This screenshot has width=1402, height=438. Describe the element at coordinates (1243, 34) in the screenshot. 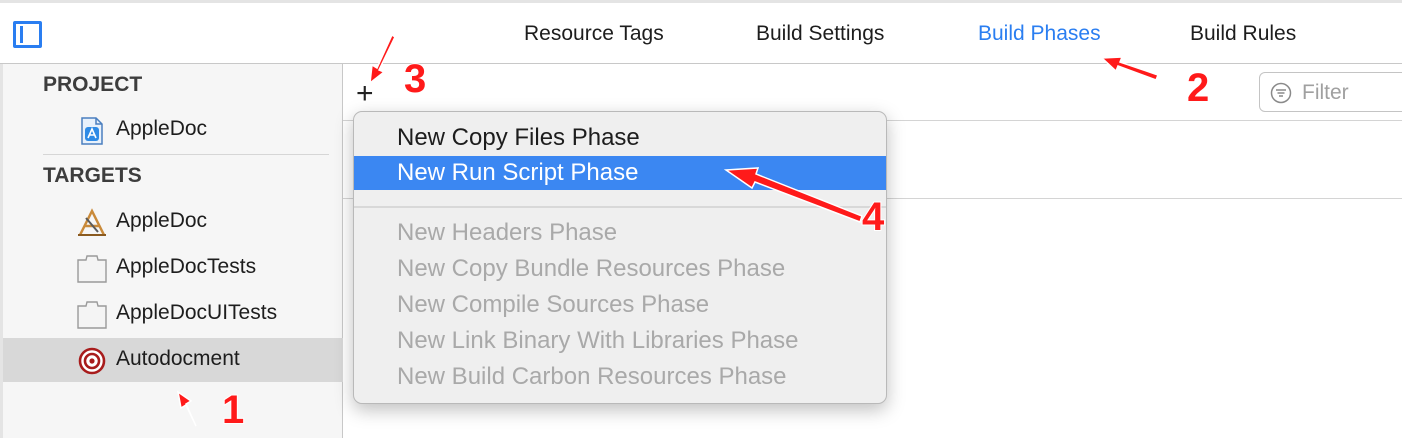

I see `tab-build-rules: Build Rules` at that location.